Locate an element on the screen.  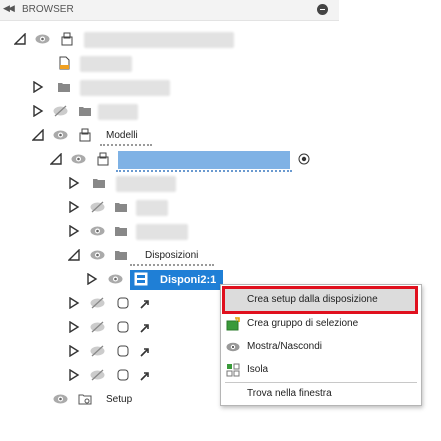
tree-row-modelli: Modelli is located at coordinates (169, 136).